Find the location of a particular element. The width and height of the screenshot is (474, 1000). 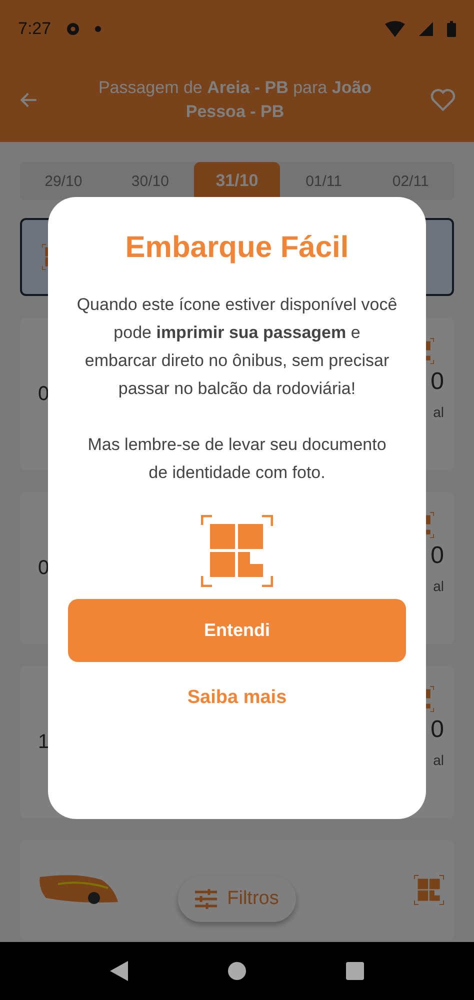

back-nav-icon is located at coordinates (119, 971).